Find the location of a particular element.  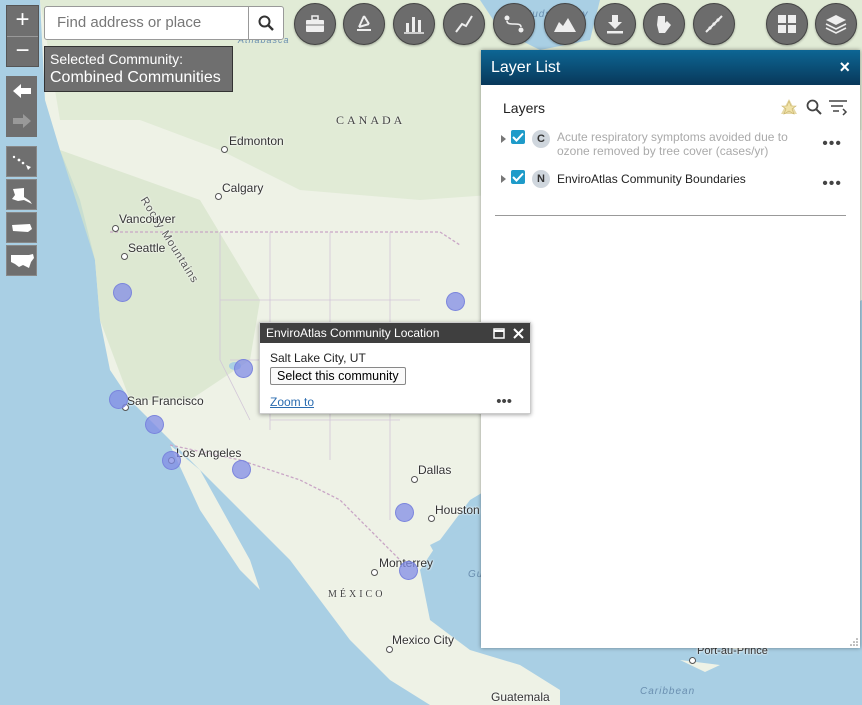

arrow-right-icon is located at coordinates (21, 121).